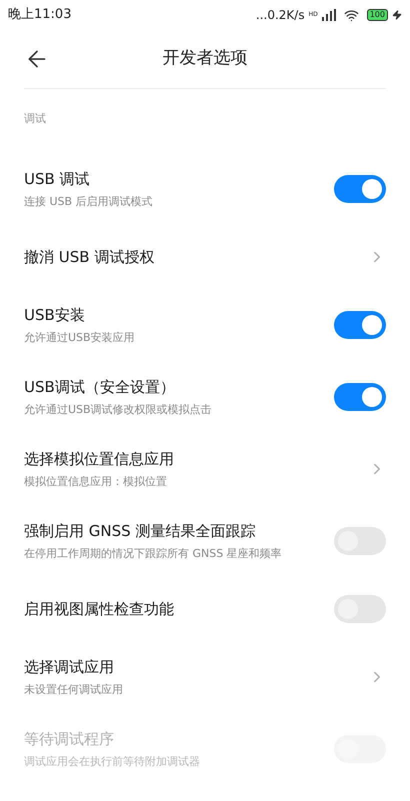 This screenshot has height=801, width=410. Describe the element at coordinates (140, 531) in the screenshot. I see `row-title: 强制启用 GNSS 测量结果全面跟踪` at that location.